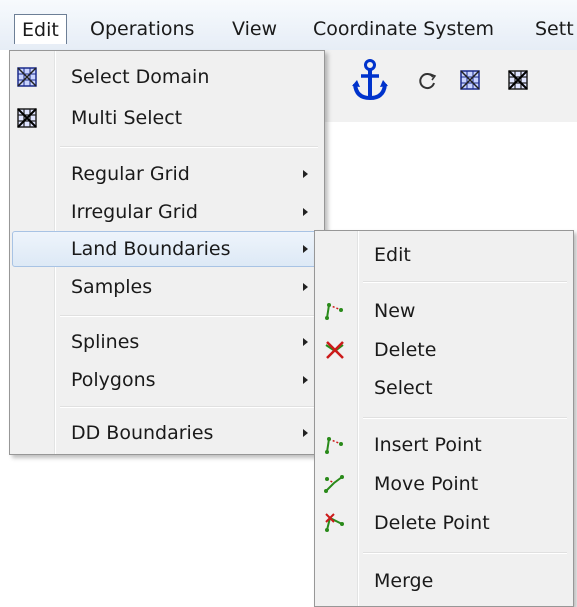 This screenshot has width=577, height=607. What do you see at coordinates (334, 486) in the screenshot?
I see `move-point-icon` at bounding box center [334, 486].